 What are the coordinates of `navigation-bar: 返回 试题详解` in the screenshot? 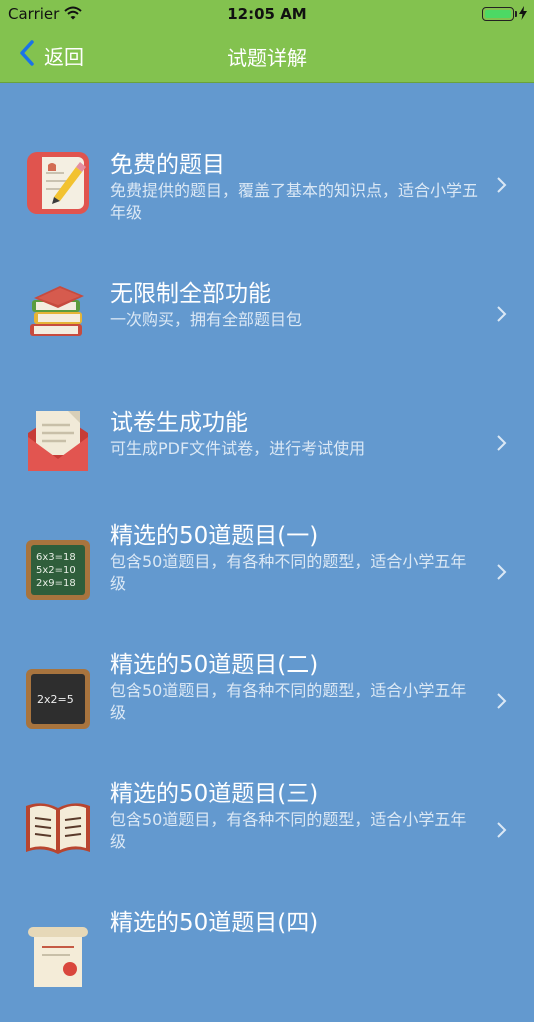 It's located at (267, 55).